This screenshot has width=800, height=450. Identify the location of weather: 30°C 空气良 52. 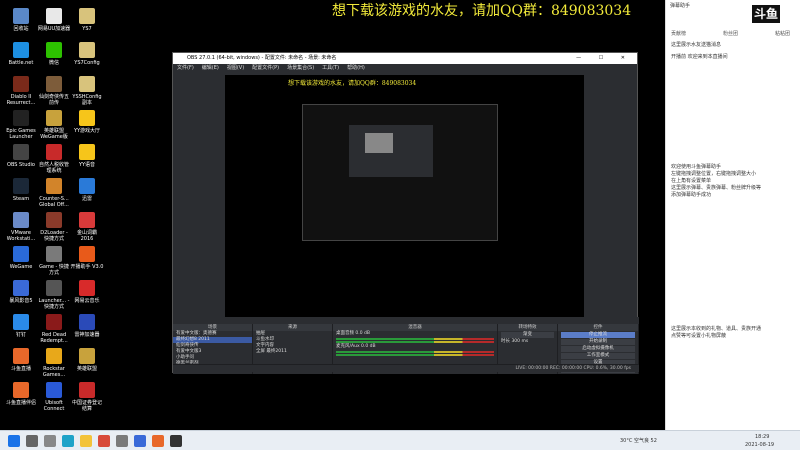
(638, 440).